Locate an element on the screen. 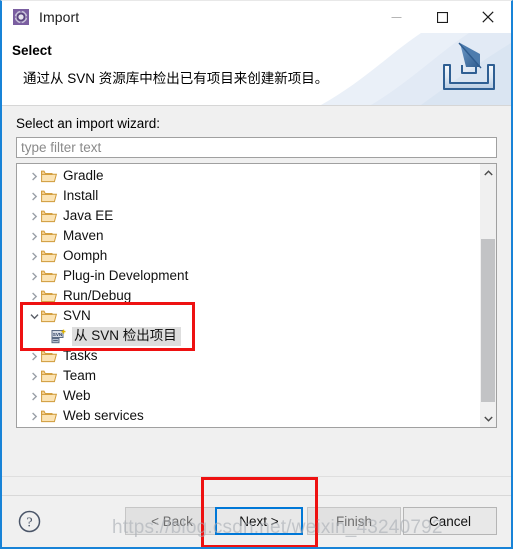 The image size is (513, 549). tree-row-label: Team is located at coordinates (80, 375).